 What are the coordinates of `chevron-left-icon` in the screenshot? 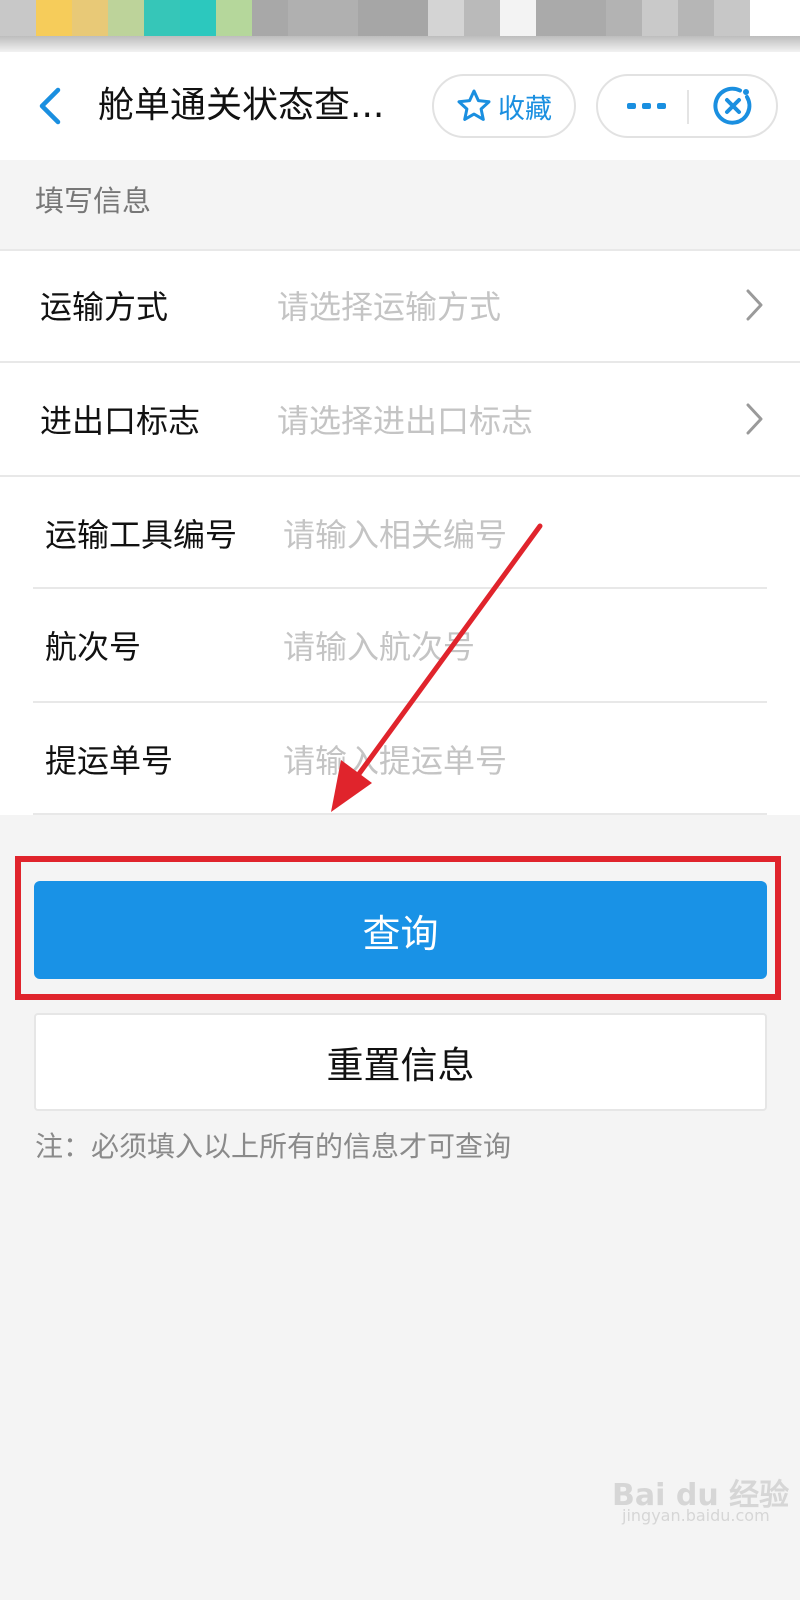 It's located at (50, 106).